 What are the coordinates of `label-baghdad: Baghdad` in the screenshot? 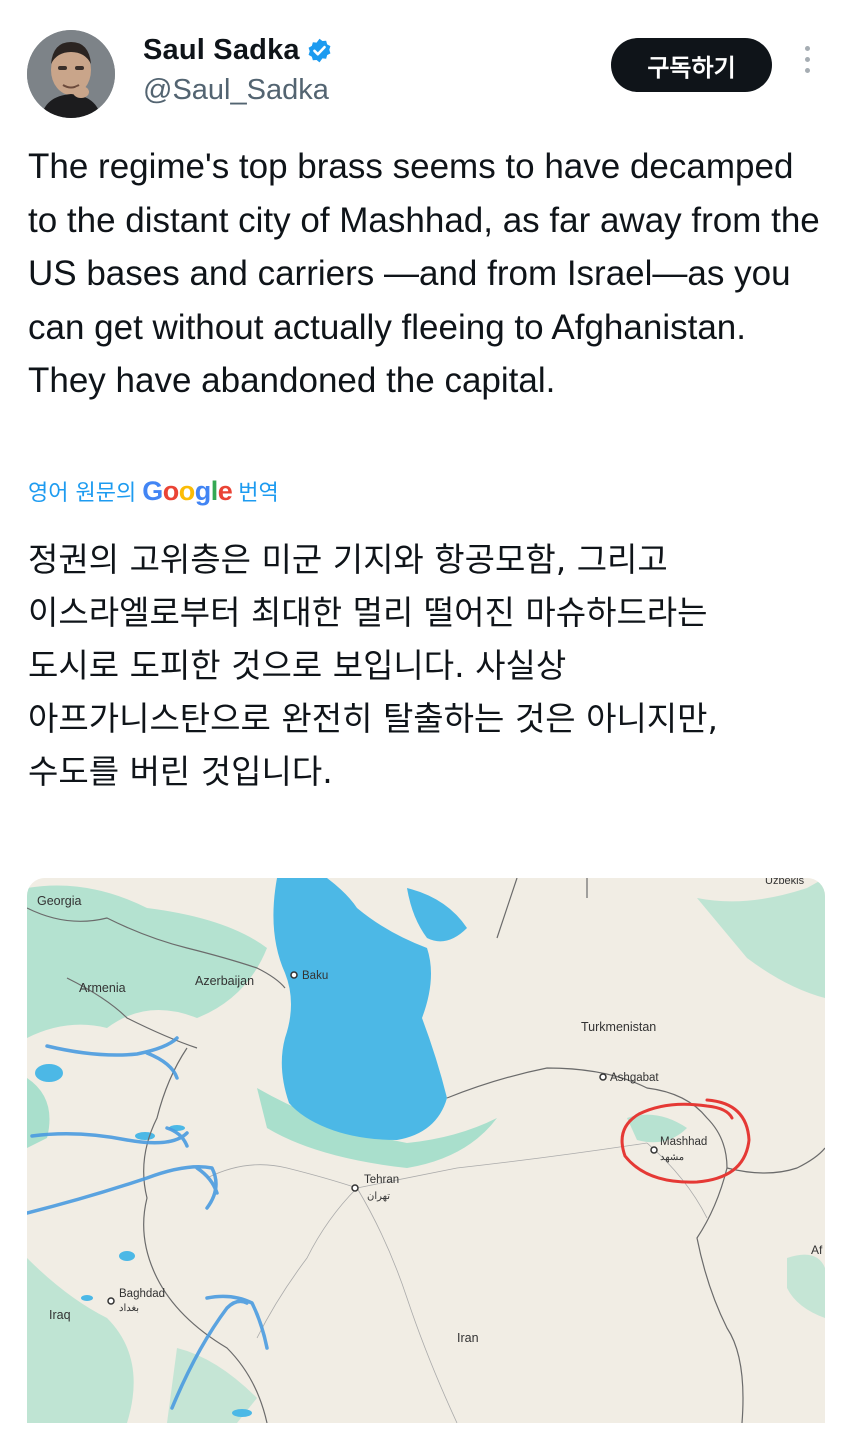 It's located at (142, 1294).